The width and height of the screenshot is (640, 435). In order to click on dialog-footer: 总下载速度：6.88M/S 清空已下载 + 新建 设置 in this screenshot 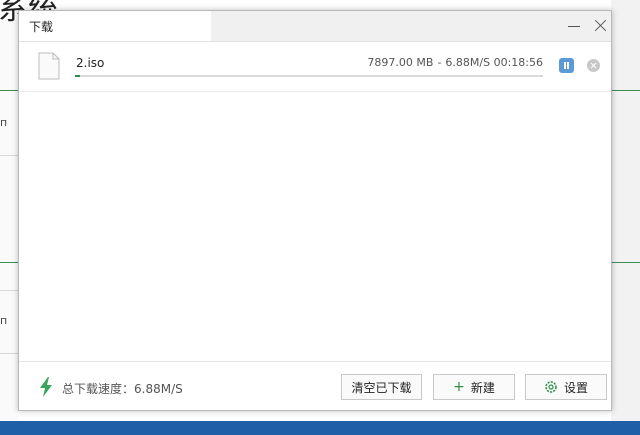, I will do `click(315, 386)`.